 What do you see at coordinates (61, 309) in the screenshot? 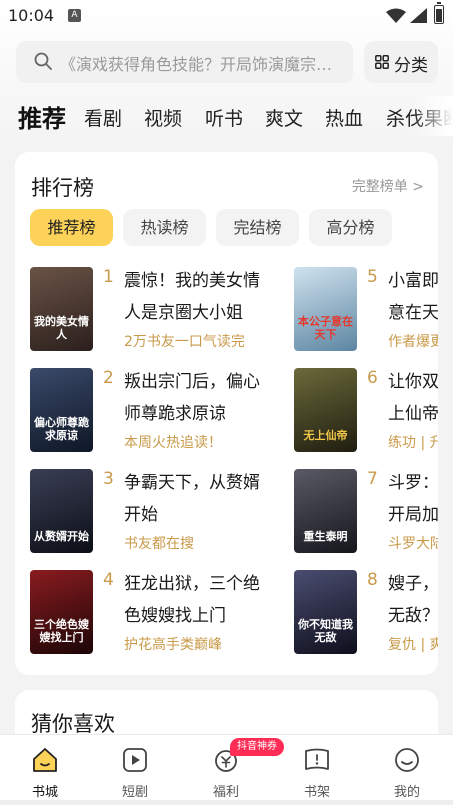
I see `book-cover: 我的美女情人` at bounding box center [61, 309].